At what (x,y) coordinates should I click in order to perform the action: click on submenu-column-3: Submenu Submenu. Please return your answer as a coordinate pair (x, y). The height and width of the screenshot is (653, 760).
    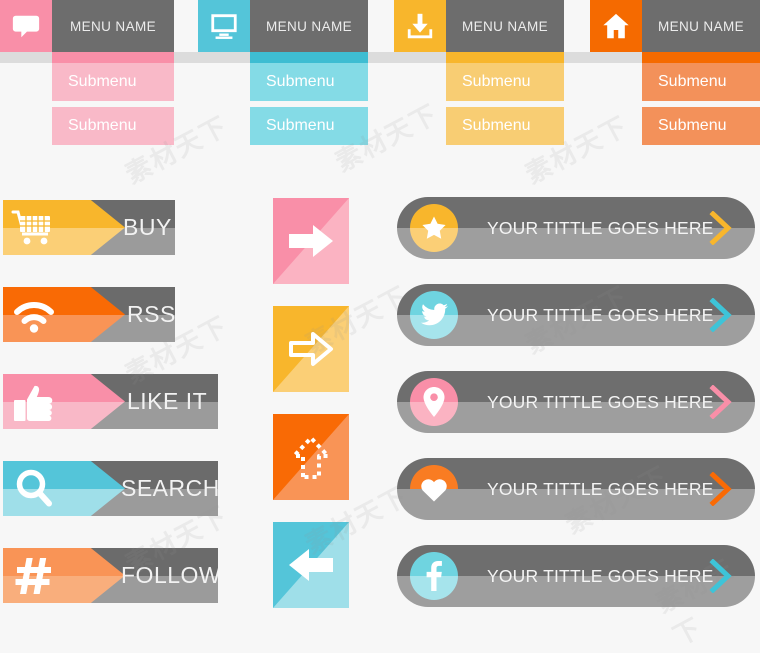
    Looking at the image, I should click on (505, 98).